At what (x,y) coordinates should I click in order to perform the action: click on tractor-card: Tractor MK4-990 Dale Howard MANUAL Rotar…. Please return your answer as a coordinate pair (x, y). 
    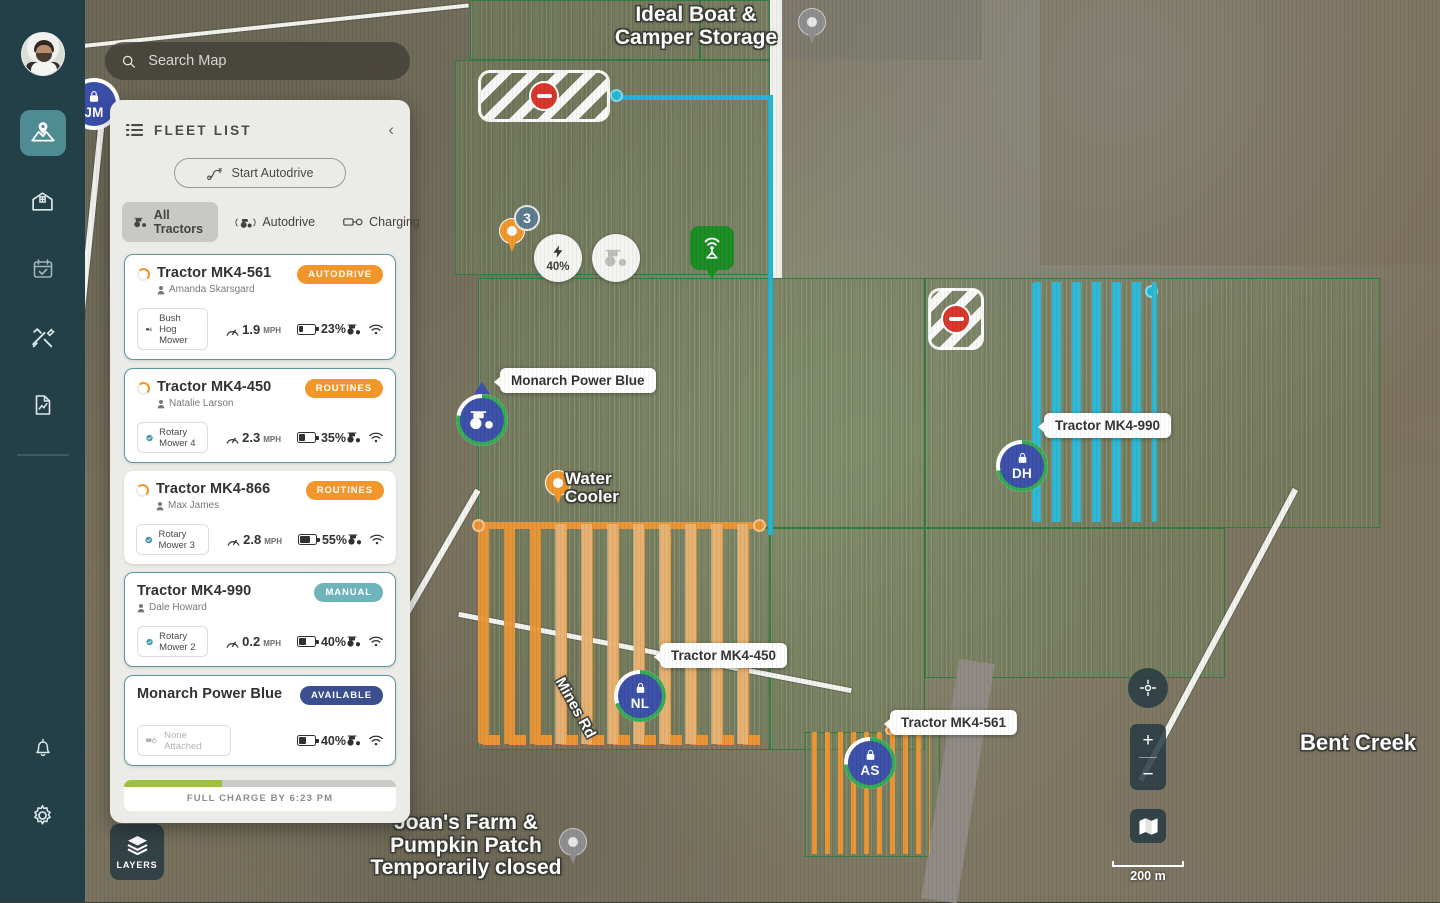
    Looking at the image, I should click on (260, 619).